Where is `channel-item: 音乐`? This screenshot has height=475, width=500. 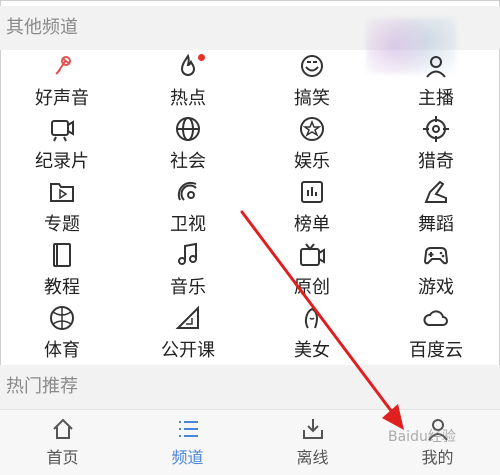 channel-item: 音乐 is located at coordinates (188, 270).